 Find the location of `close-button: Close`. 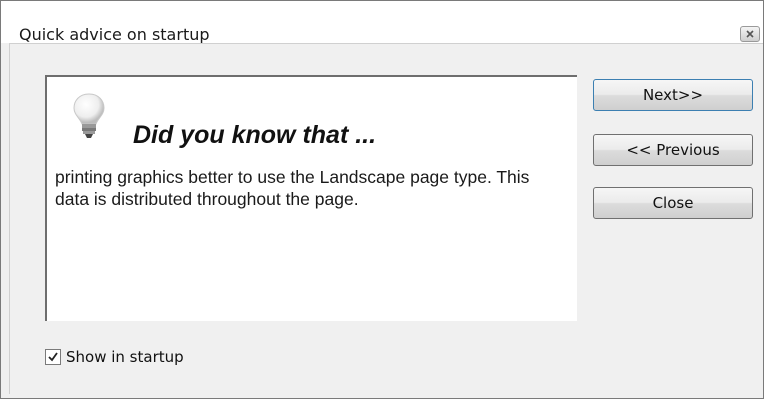

close-button: Close is located at coordinates (673, 203).